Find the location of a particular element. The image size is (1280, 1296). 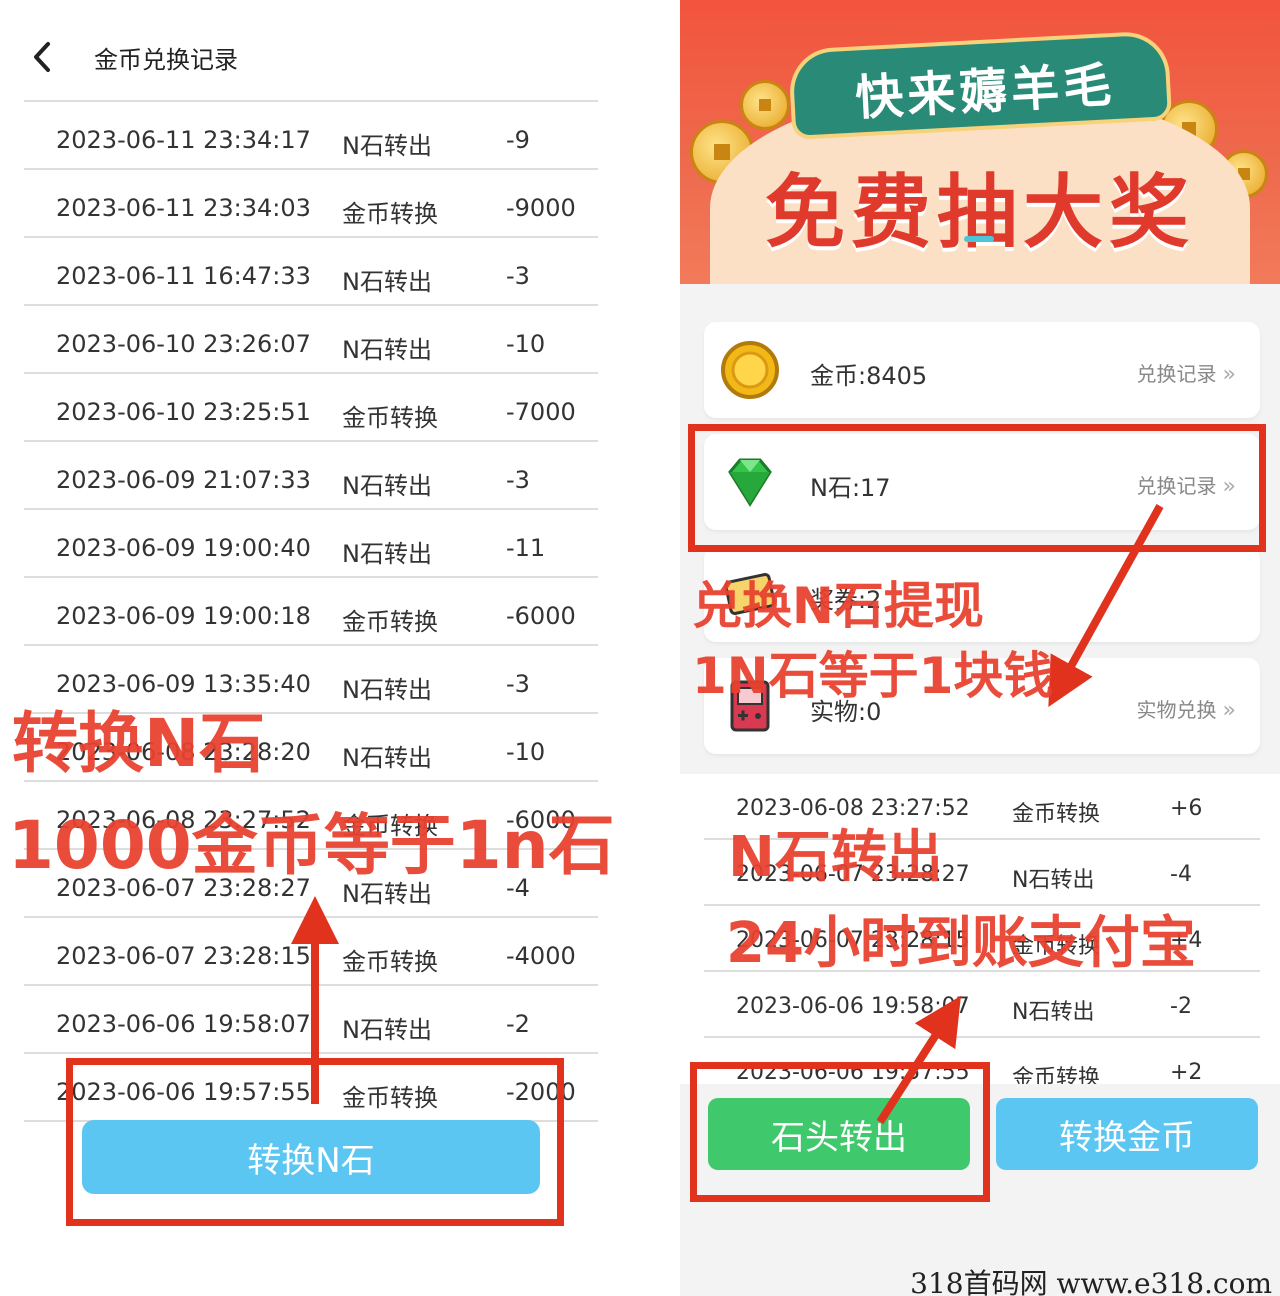

record-amount: -7000 is located at coordinates (541, 412).